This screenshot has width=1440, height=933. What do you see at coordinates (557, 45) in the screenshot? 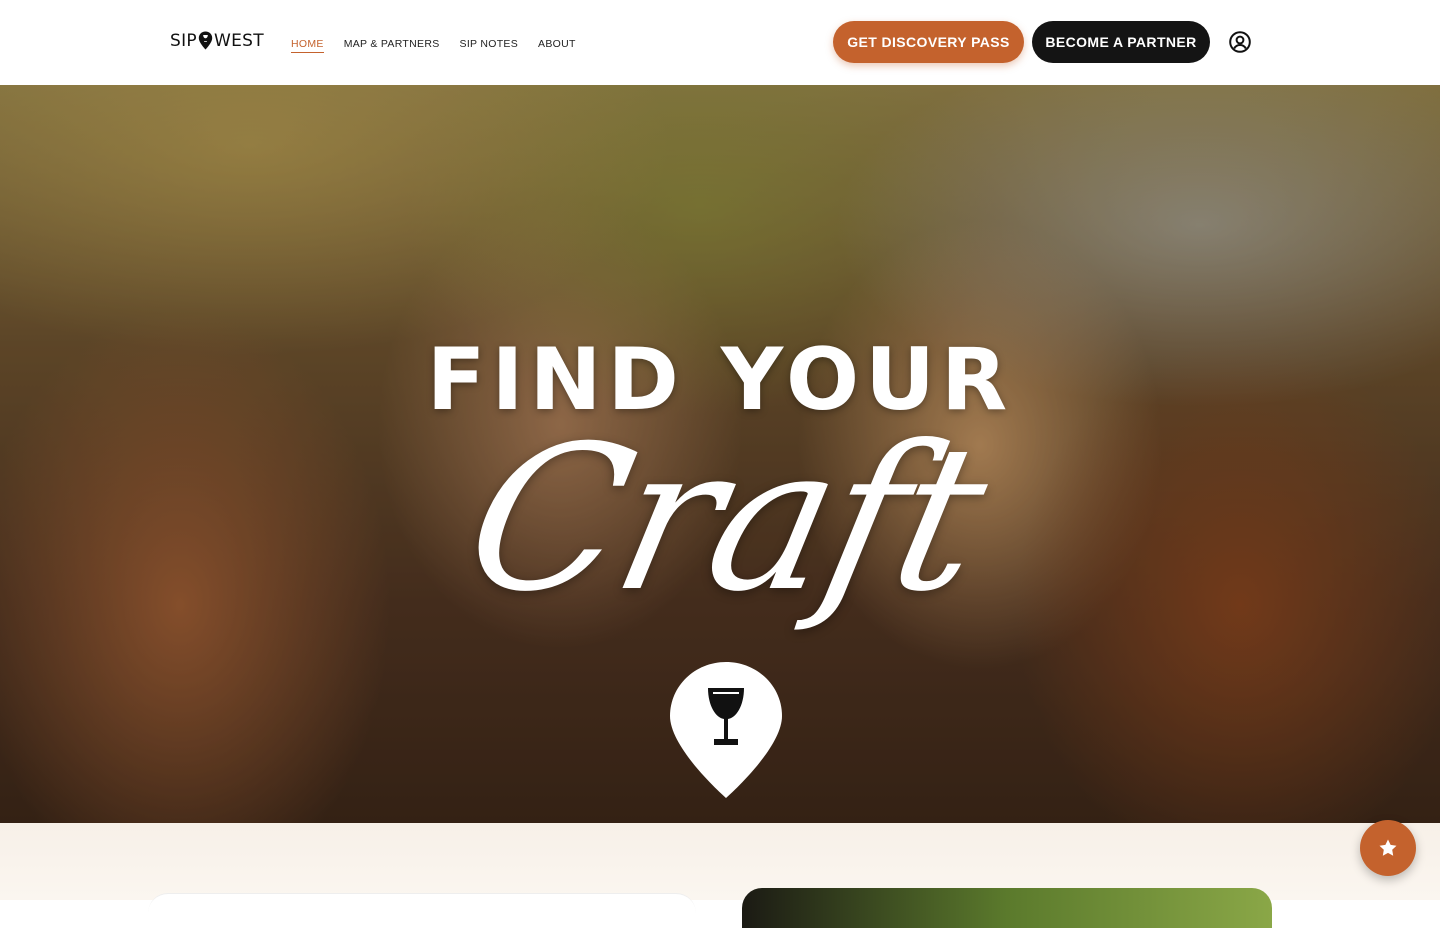
I see `nav-about: About` at bounding box center [557, 45].